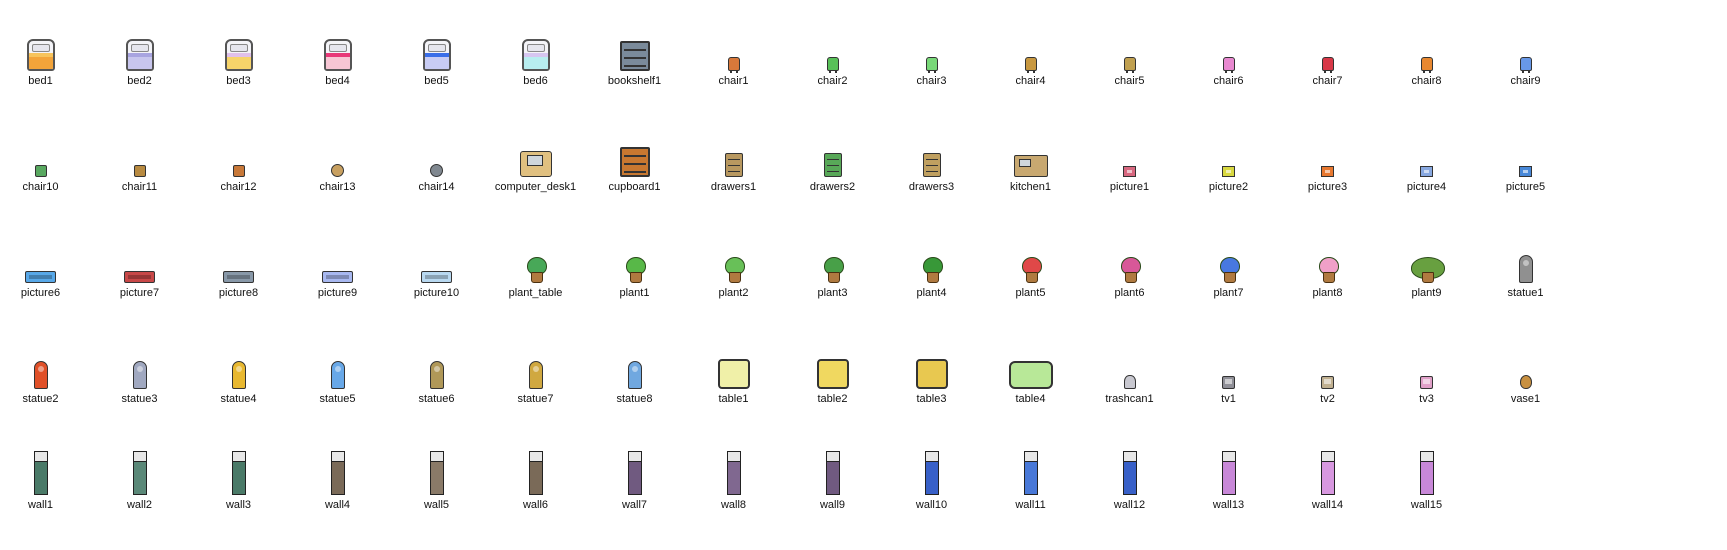  I want to click on file-item: picture2, so click(1228, 154).